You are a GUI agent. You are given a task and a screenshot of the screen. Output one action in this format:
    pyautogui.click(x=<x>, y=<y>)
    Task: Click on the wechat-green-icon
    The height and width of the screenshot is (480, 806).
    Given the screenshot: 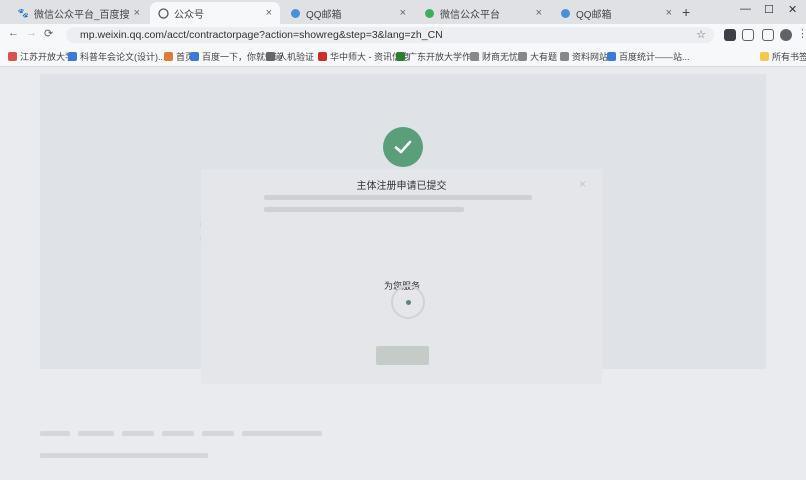 What is the action you would take?
    pyautogui.click(x=429, y=13)
    